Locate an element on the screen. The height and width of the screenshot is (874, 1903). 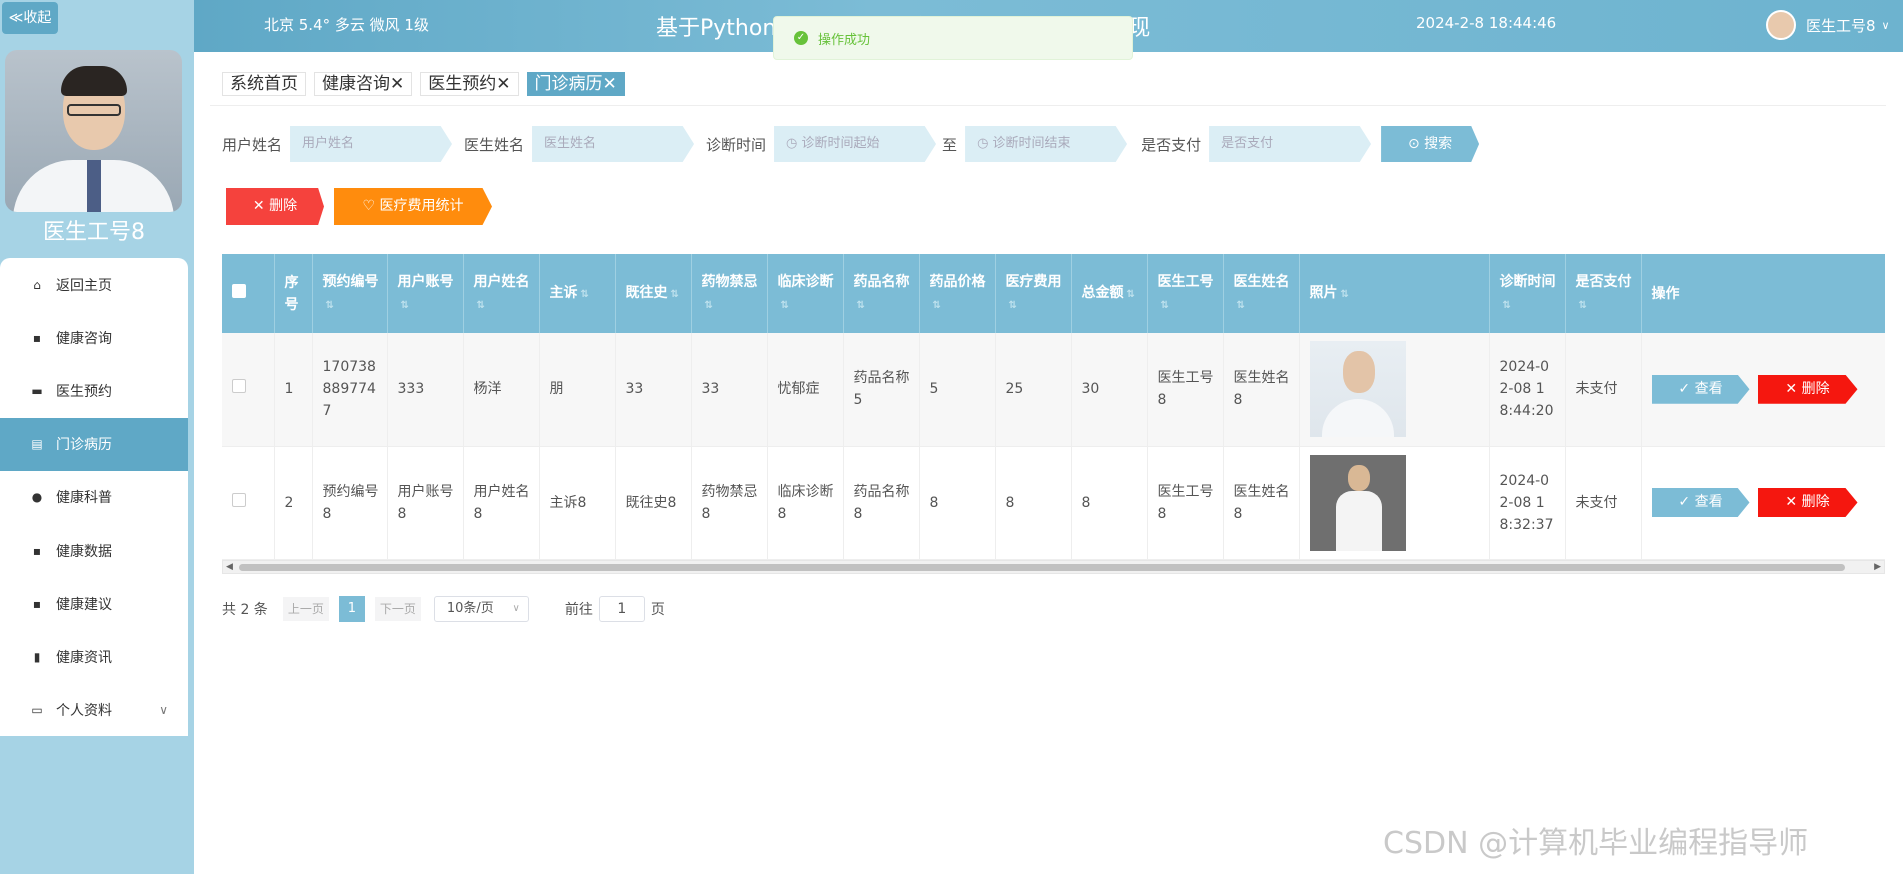
tab-consult: 健康咨询✕ is located at coordinates (363, 84).